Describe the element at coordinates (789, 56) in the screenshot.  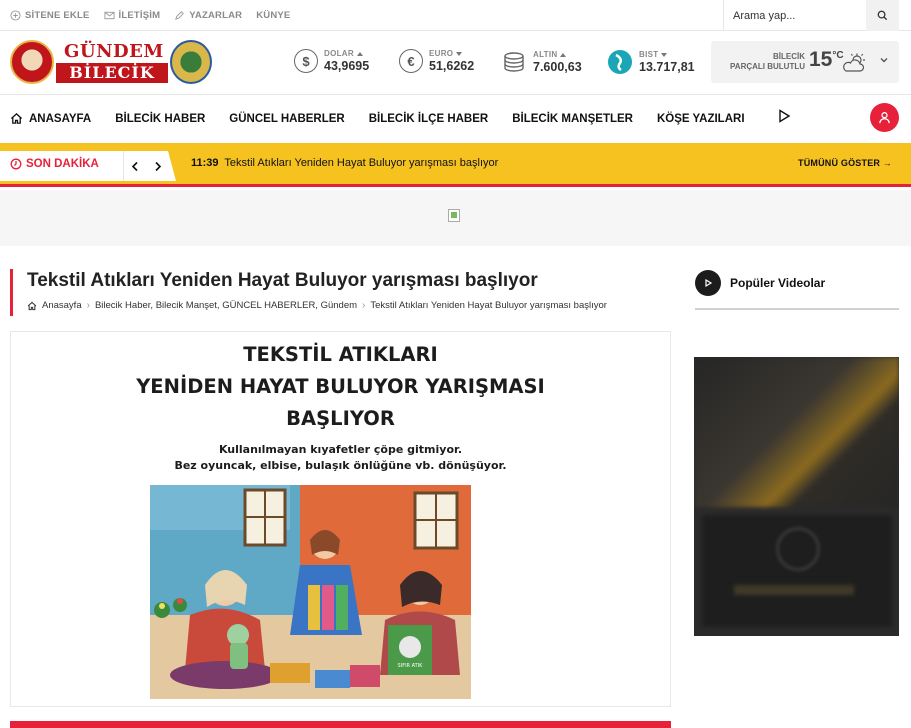
I see `weather-city: BİLECİK` at that location.